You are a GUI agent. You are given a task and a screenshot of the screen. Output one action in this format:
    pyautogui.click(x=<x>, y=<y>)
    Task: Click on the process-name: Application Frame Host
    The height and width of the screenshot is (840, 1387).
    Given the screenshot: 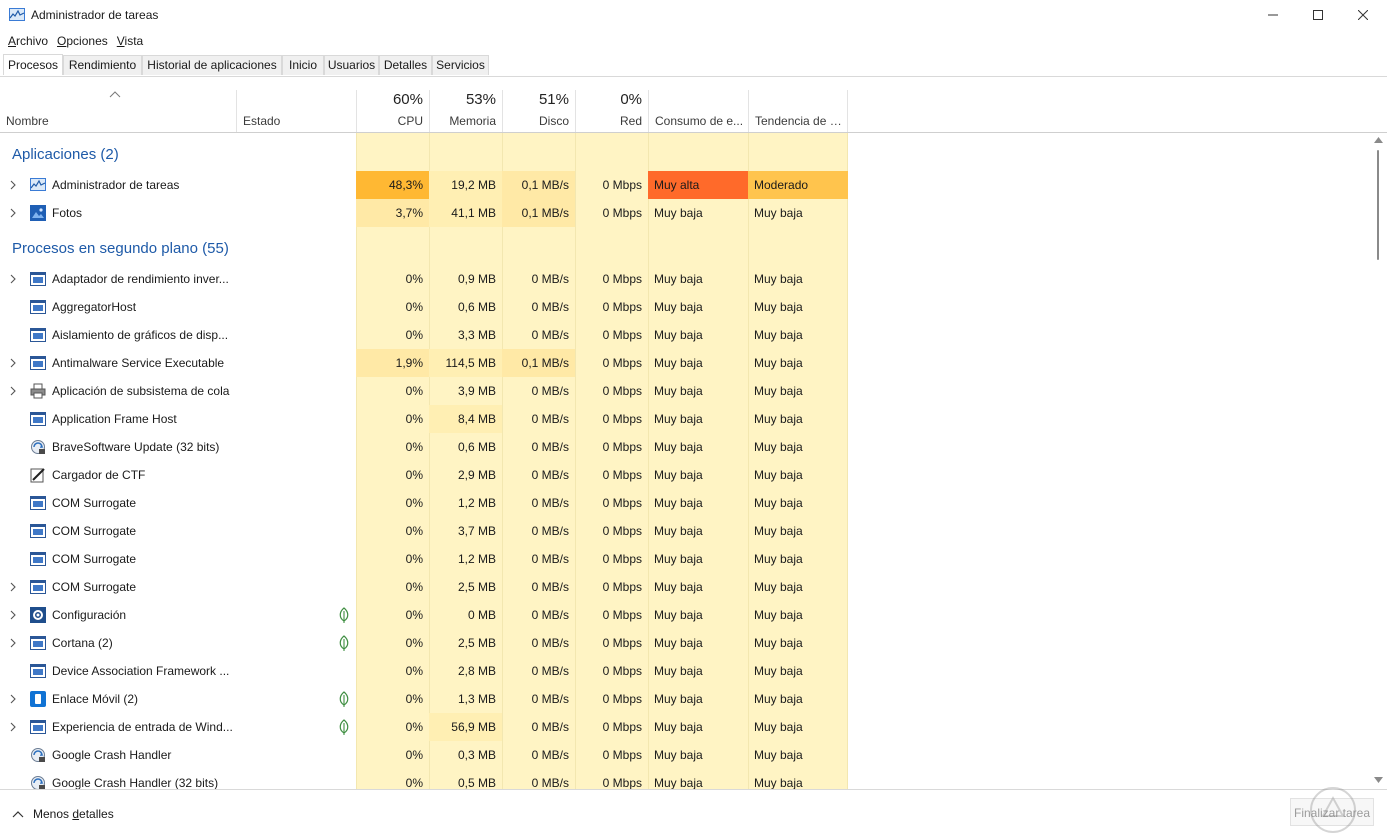 What is the action you would take?
    pyautogui.click(x=114, y=419)
    